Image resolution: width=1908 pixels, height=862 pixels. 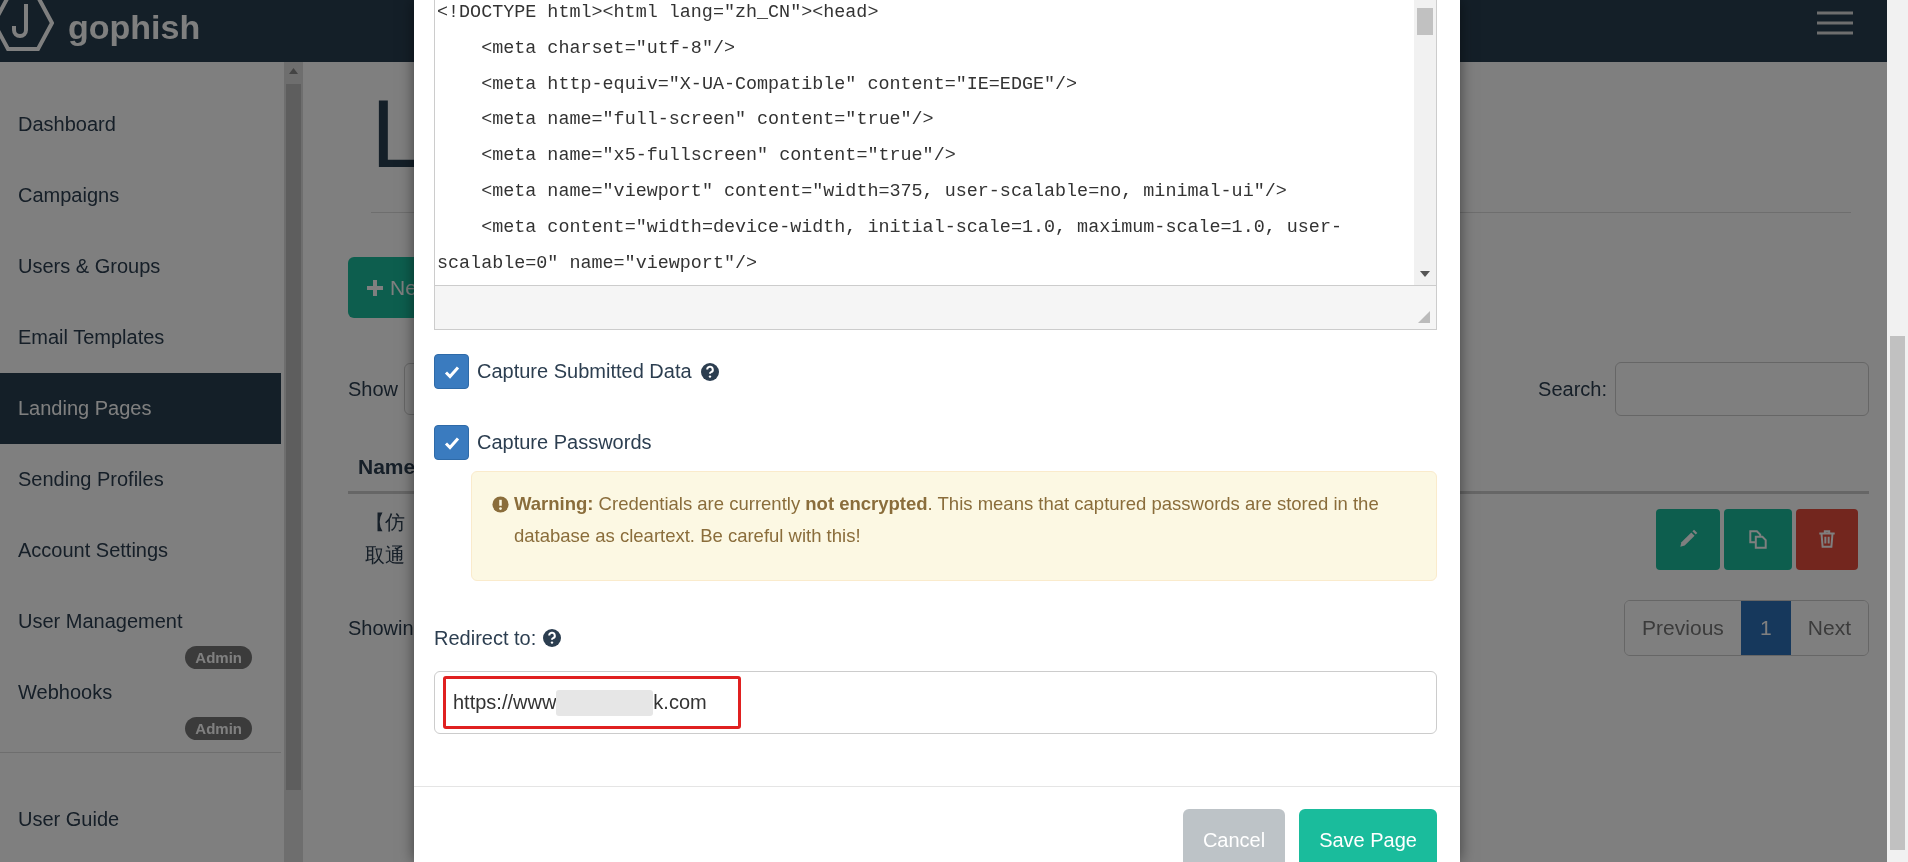 What do you see at coordinates (890, 245) in the screenshot?
I see `code-line: <meta content="width=device-width, initial-scale=1.0, maximum-scale=1.0, user-scalable=0" name="viewport"/>` at bounding box center [890, 245].